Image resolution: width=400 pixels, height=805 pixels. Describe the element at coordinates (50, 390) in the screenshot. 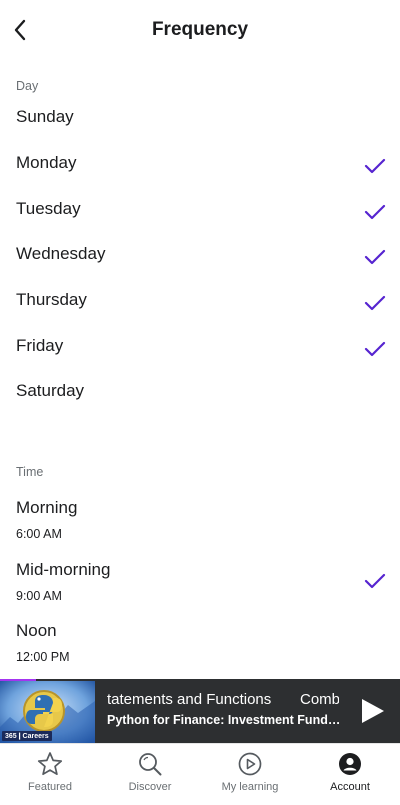

I see `day-label: Saturday` at that location.